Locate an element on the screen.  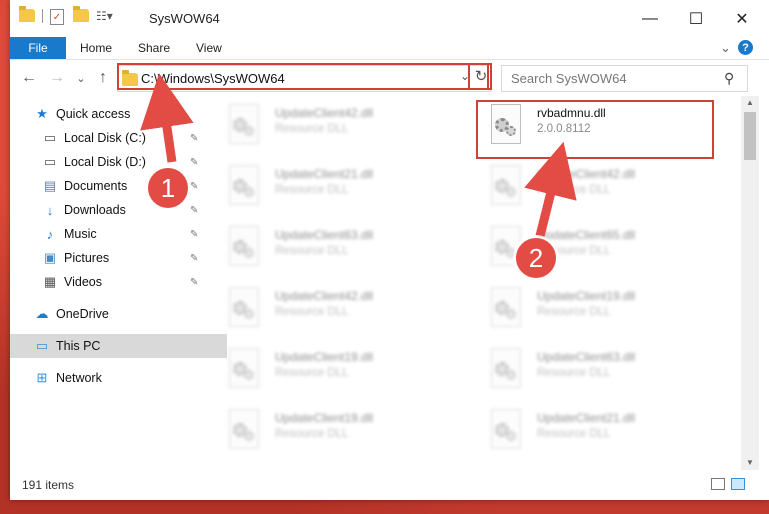
sidebar-item-label: Quick access is located at coordinates (93, 114).